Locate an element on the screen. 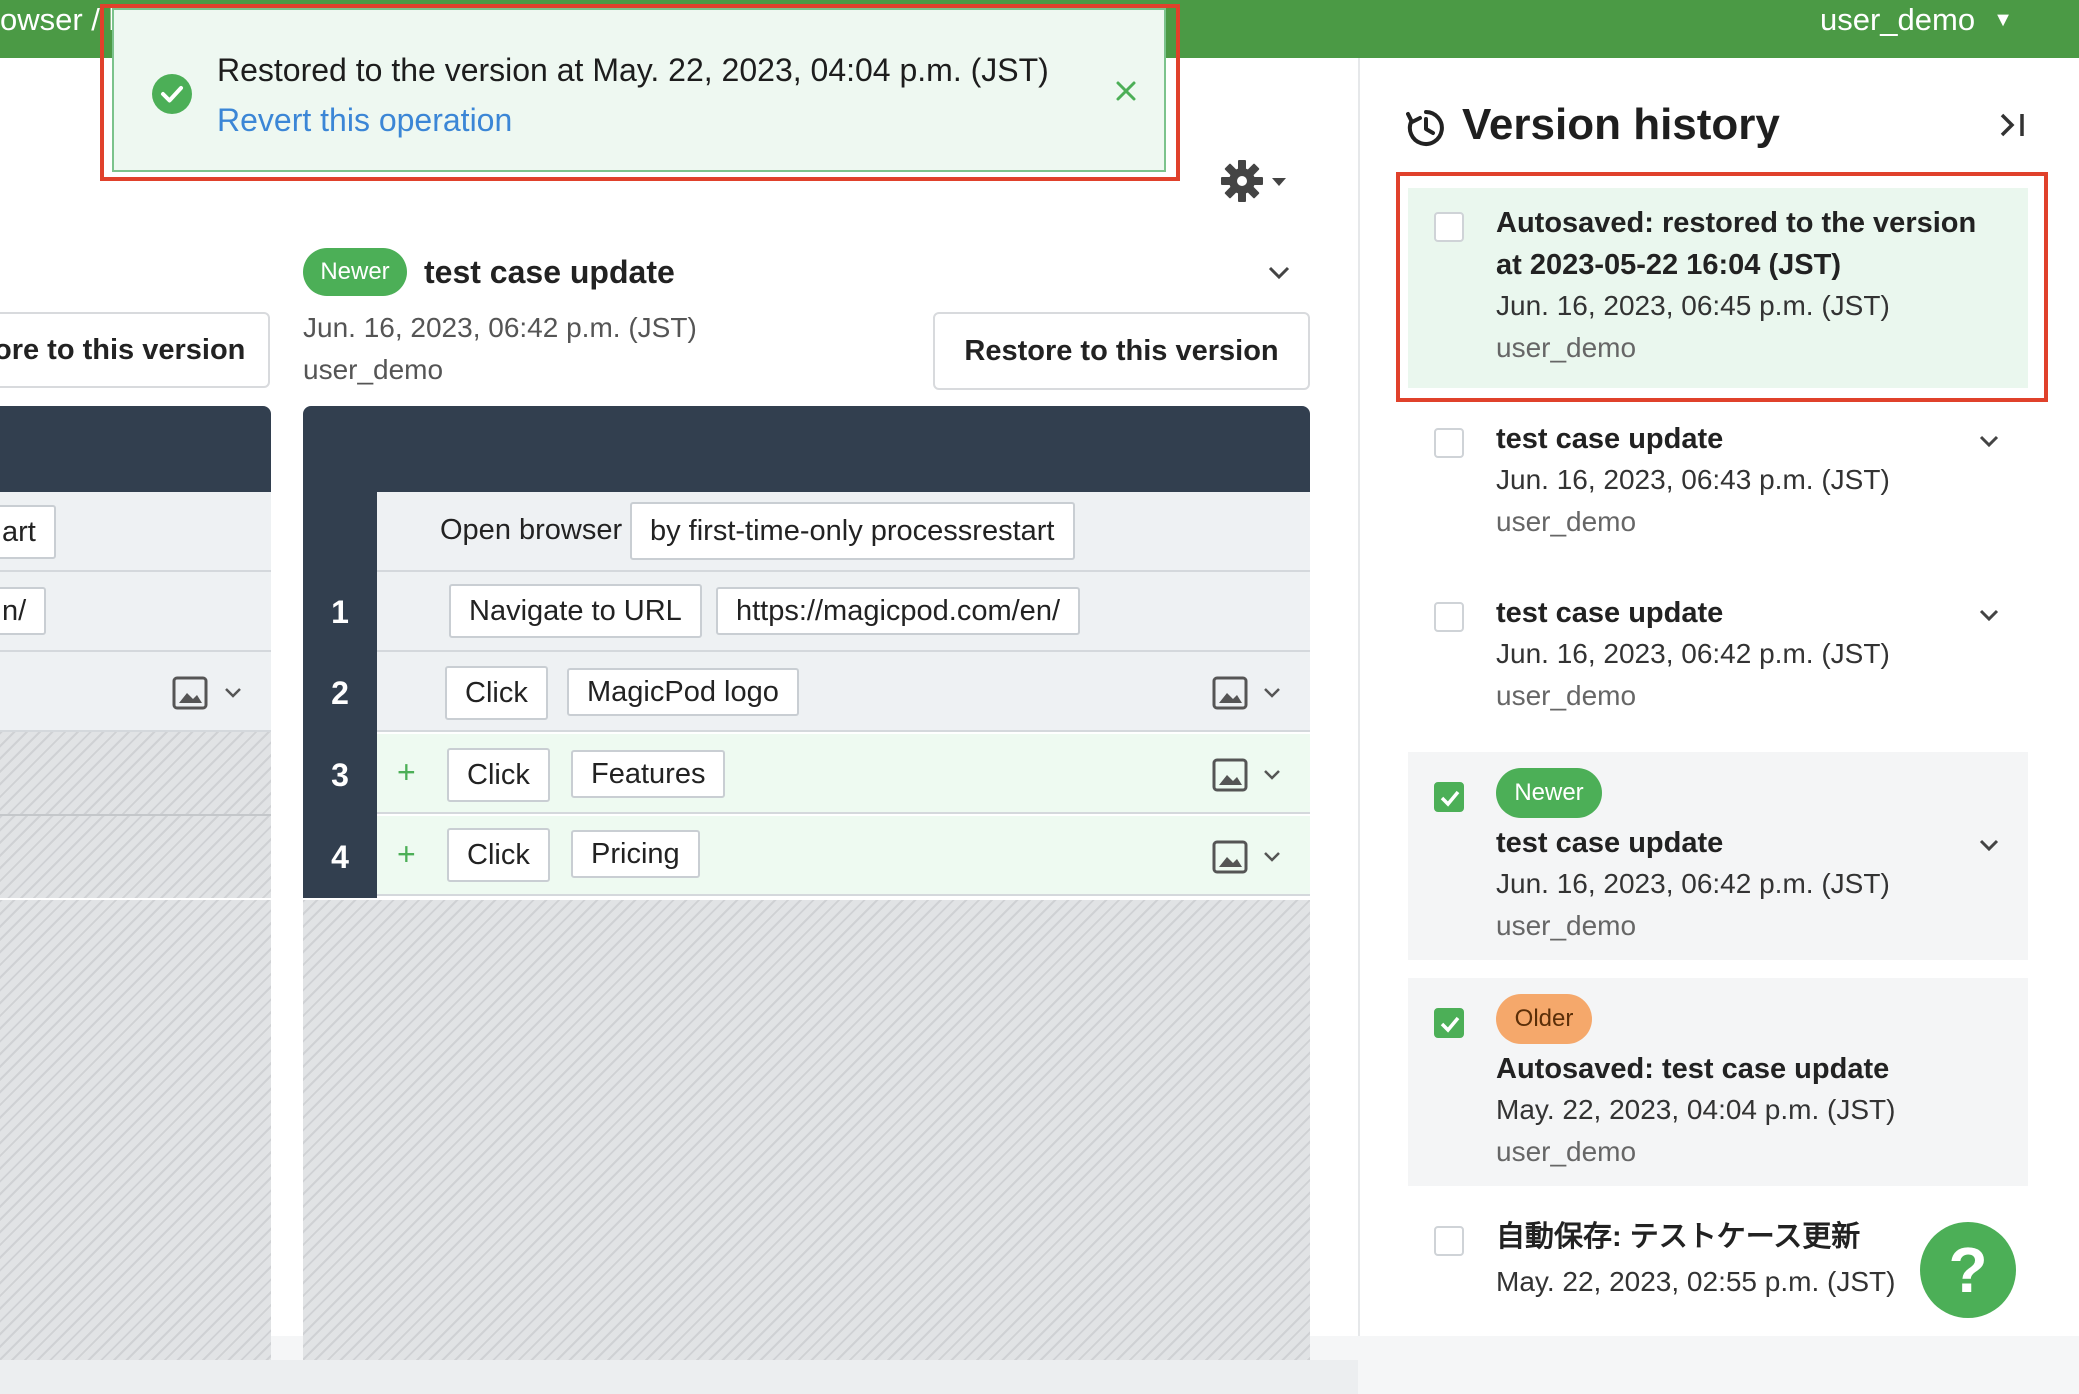  left-step-row: art is located at coordinates (135, 532).